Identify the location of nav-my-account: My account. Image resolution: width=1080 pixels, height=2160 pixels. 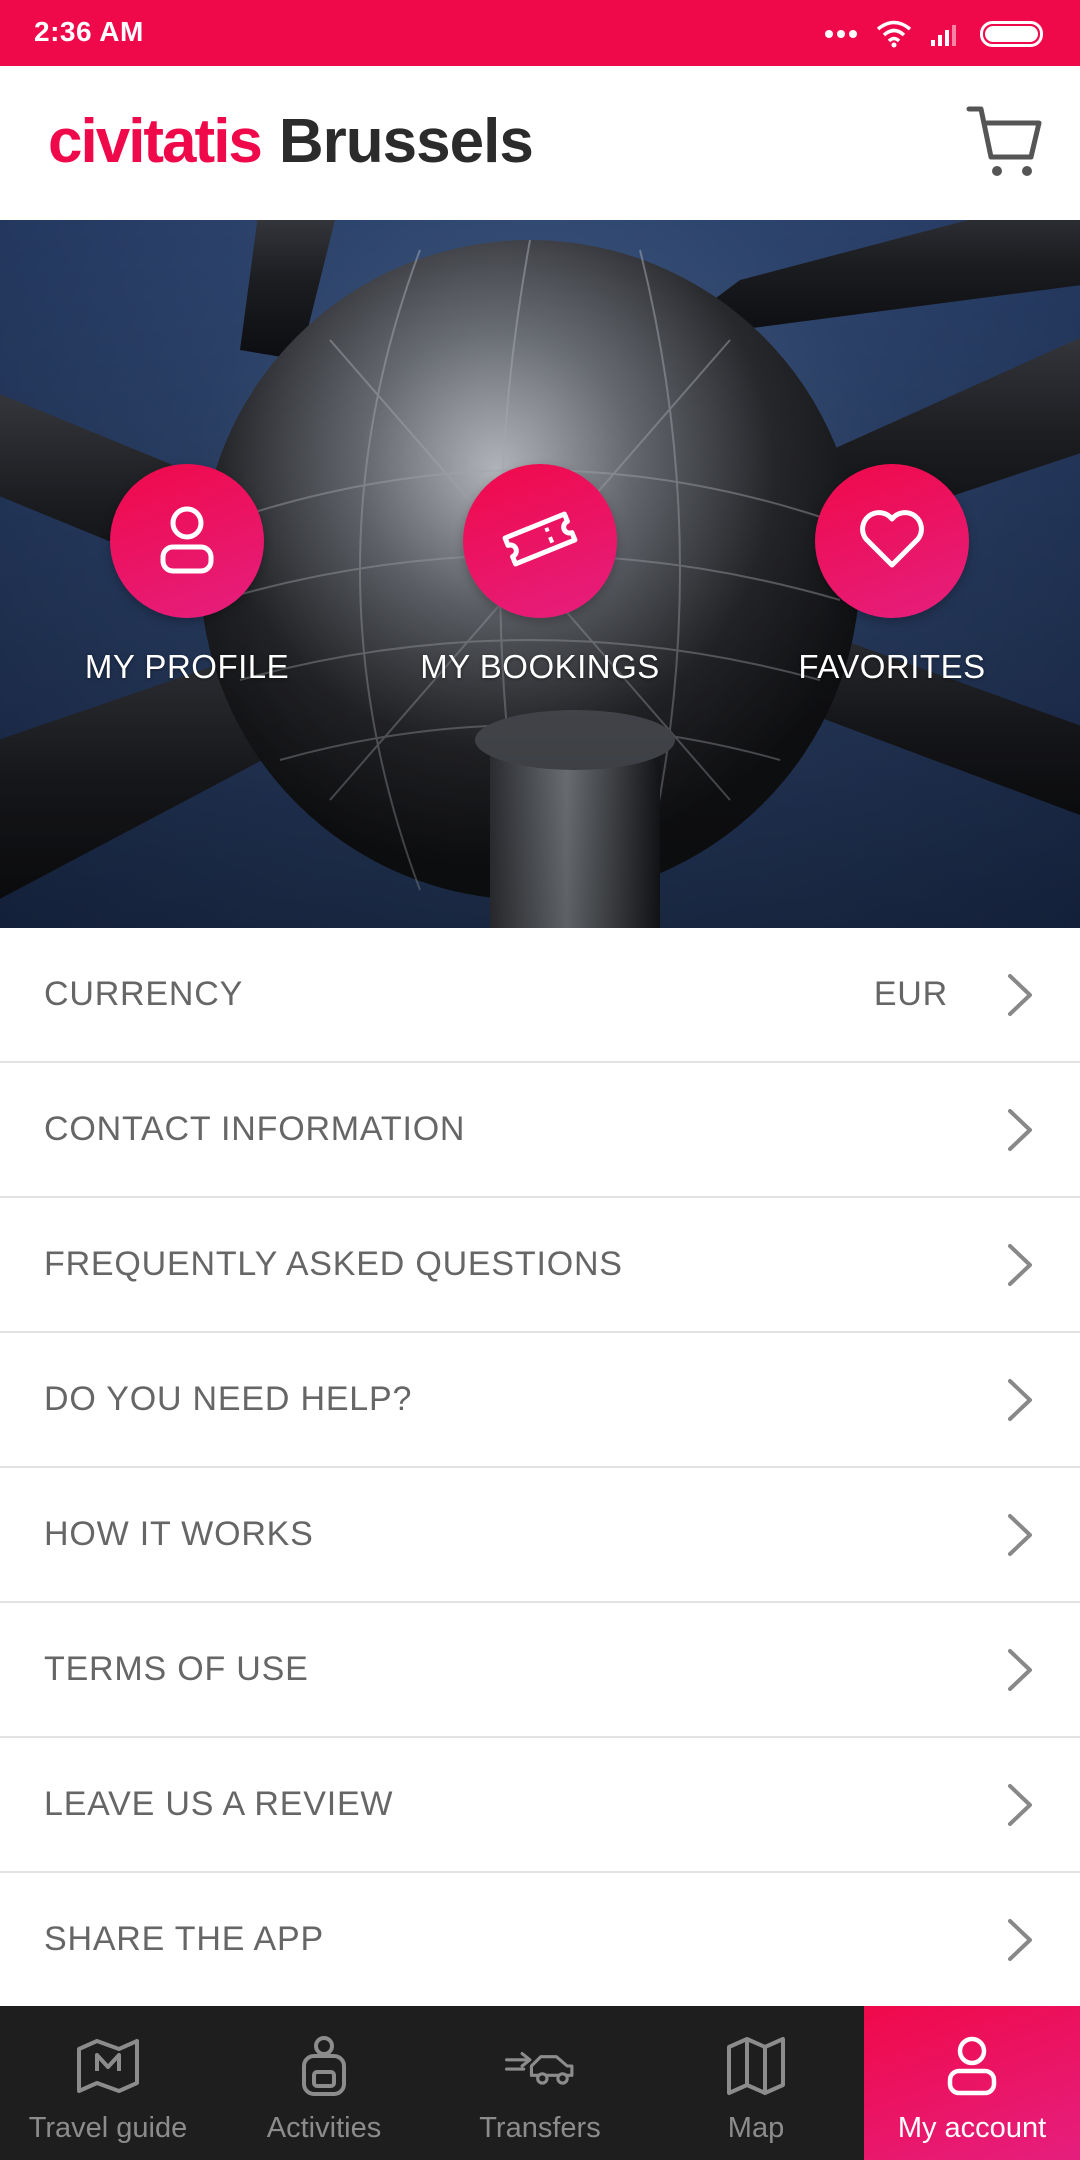
(972, 2083).